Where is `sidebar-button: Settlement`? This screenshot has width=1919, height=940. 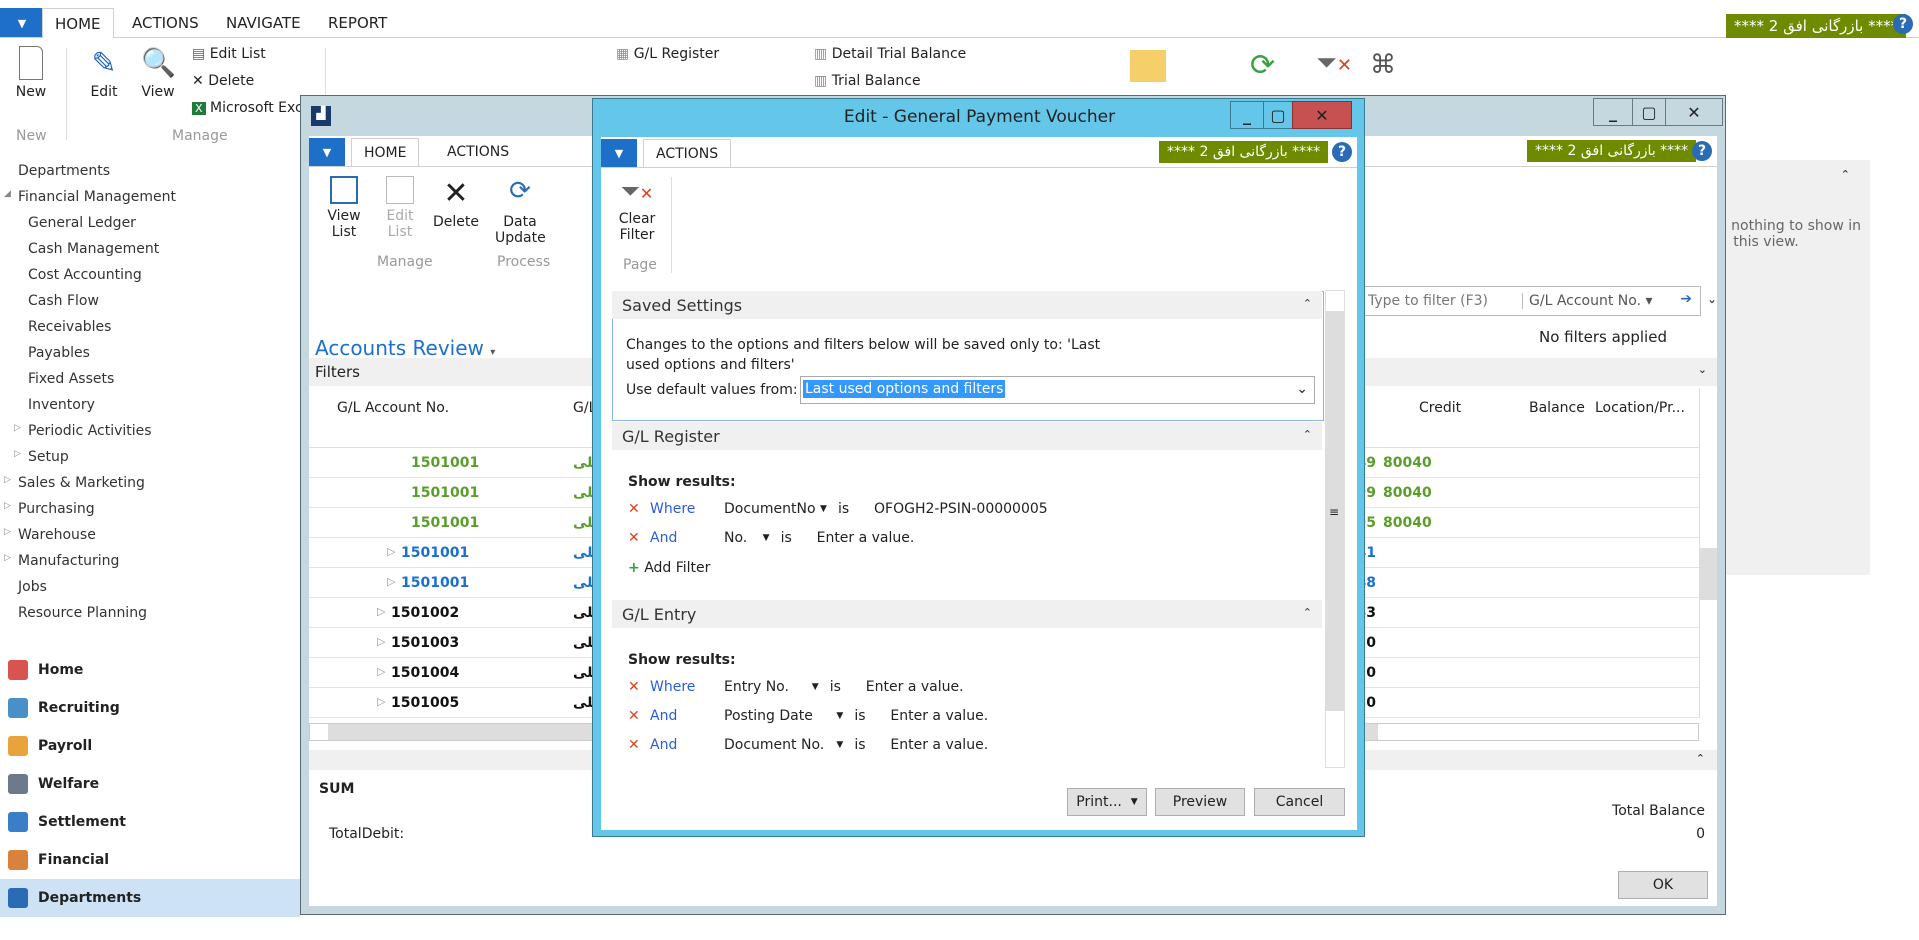
sidebar-button: Settlement is located at coordinates (150, 822).